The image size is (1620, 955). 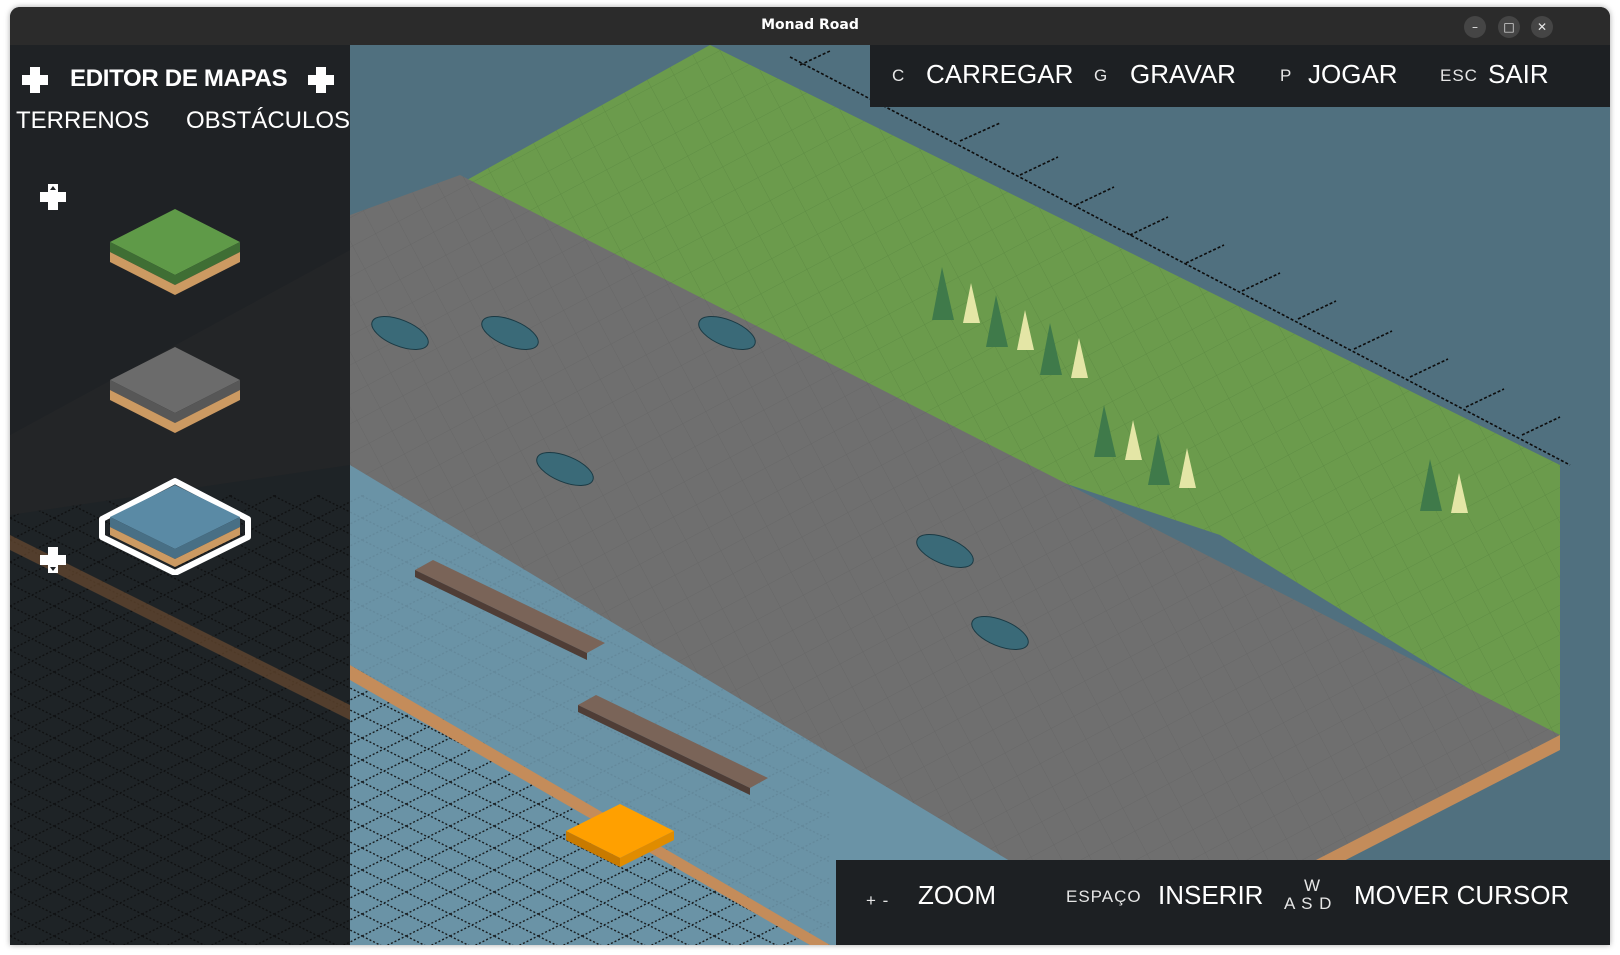 What do you see at coordinates (268, 121) in the screenshot?
I see `tab-obstaculos: OBSTÁCULOS` at bounding box center [268, 121].